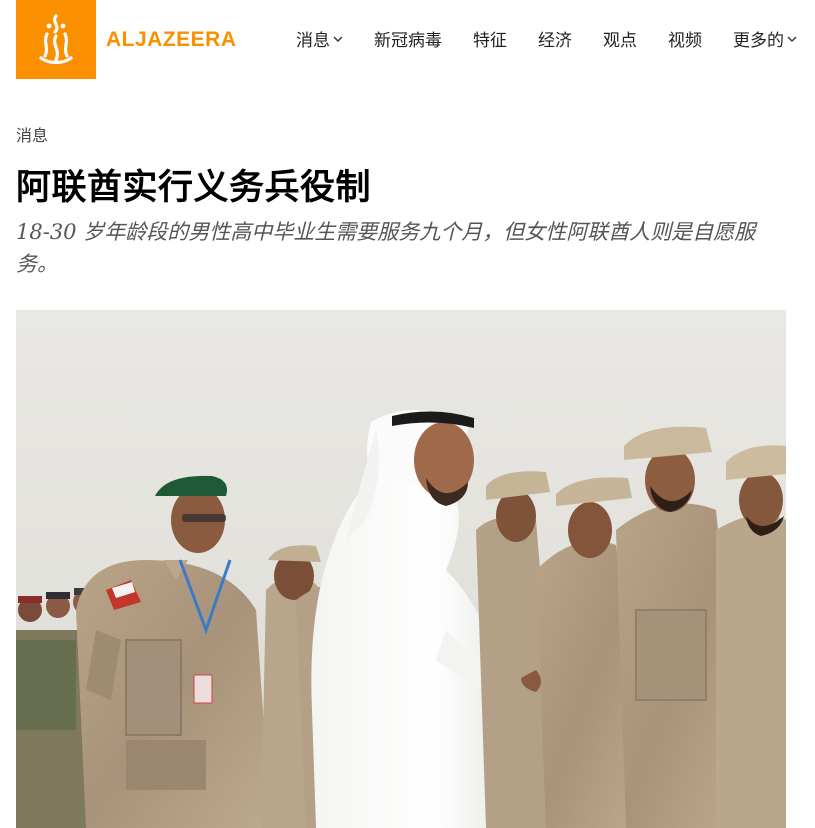 The height and width of the screenshot is (828, 815). What do you see at coordinates (386, 248) in the screenshot?
I see `article-subtitle: 18-30 岁年龄段的男性高中毕业生需要服务九个月，但女性阿联酋人则是自愿服务。` at bounding box center [386, 248].